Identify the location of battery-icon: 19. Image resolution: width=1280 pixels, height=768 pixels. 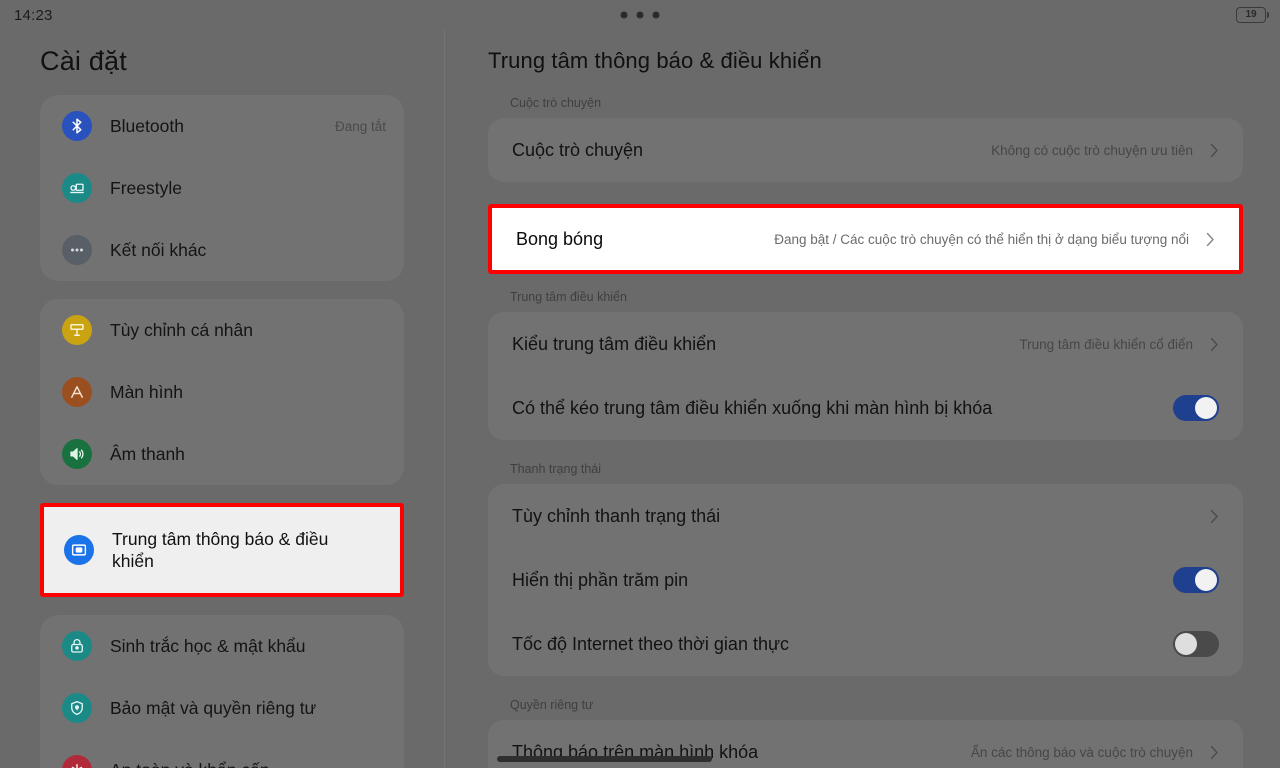
(1252, 15).